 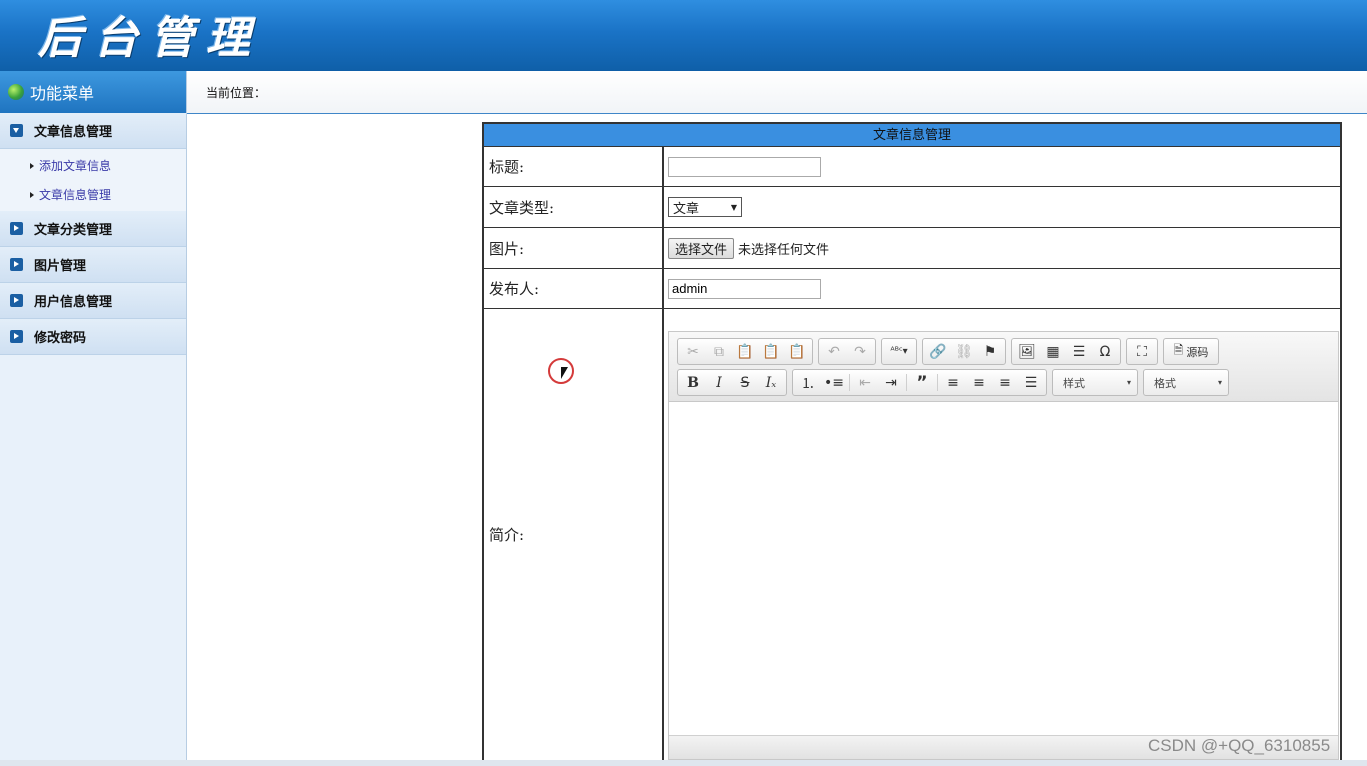 I want to click on publisher-label: 发布人:, so click(x=574, y=288).